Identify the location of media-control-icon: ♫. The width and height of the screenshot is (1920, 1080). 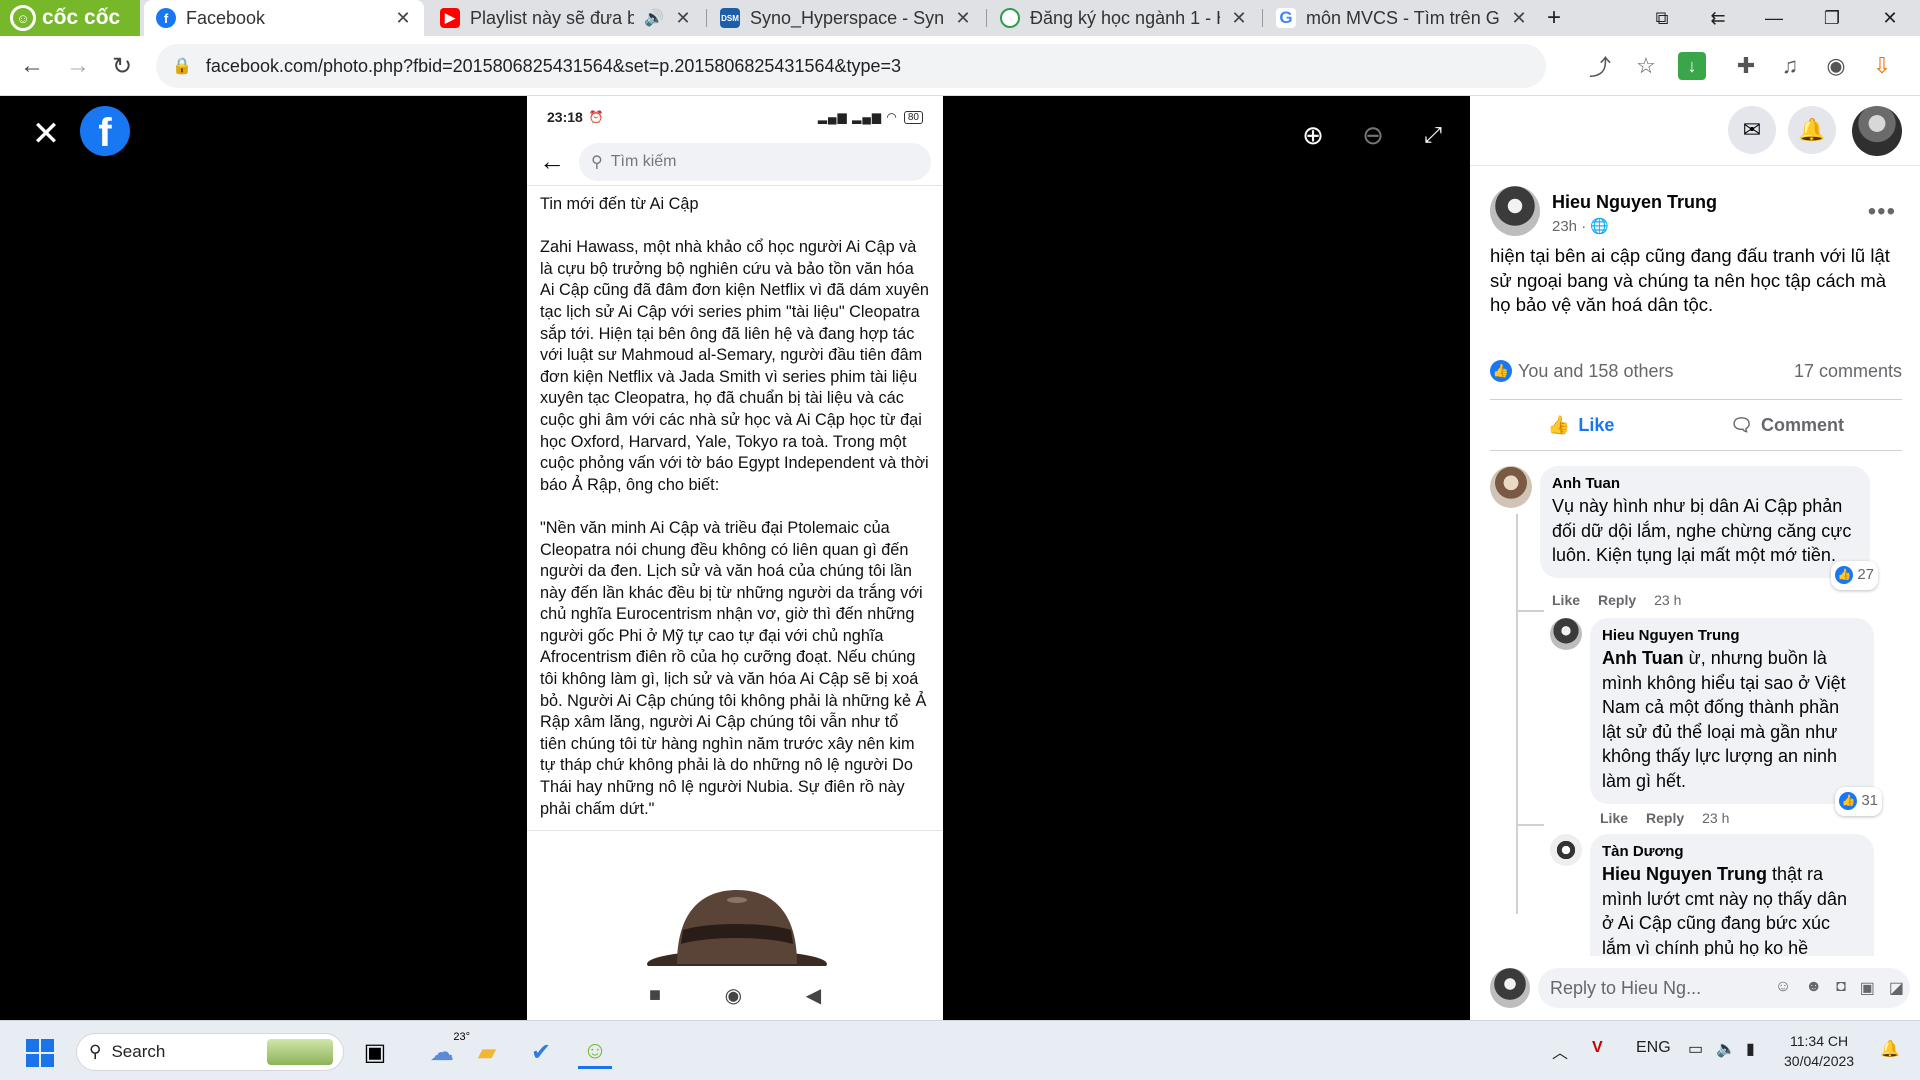
(1790, 66).